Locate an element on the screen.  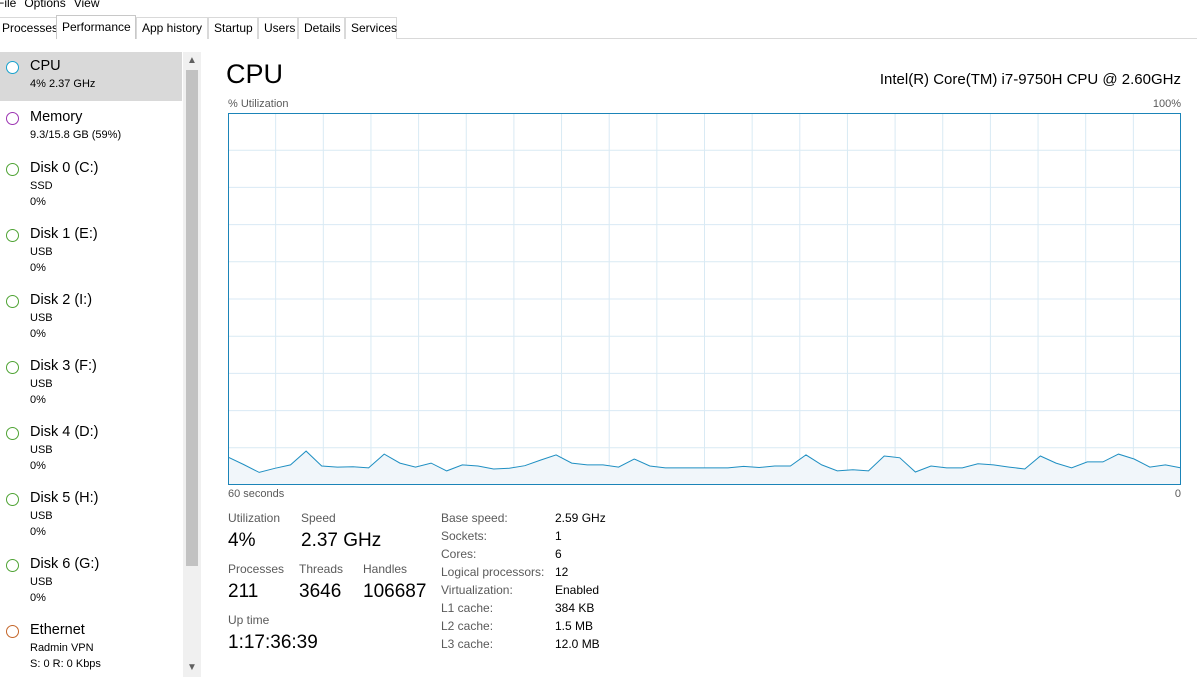
handles-label: Handles is located at coordinates (385, 569).